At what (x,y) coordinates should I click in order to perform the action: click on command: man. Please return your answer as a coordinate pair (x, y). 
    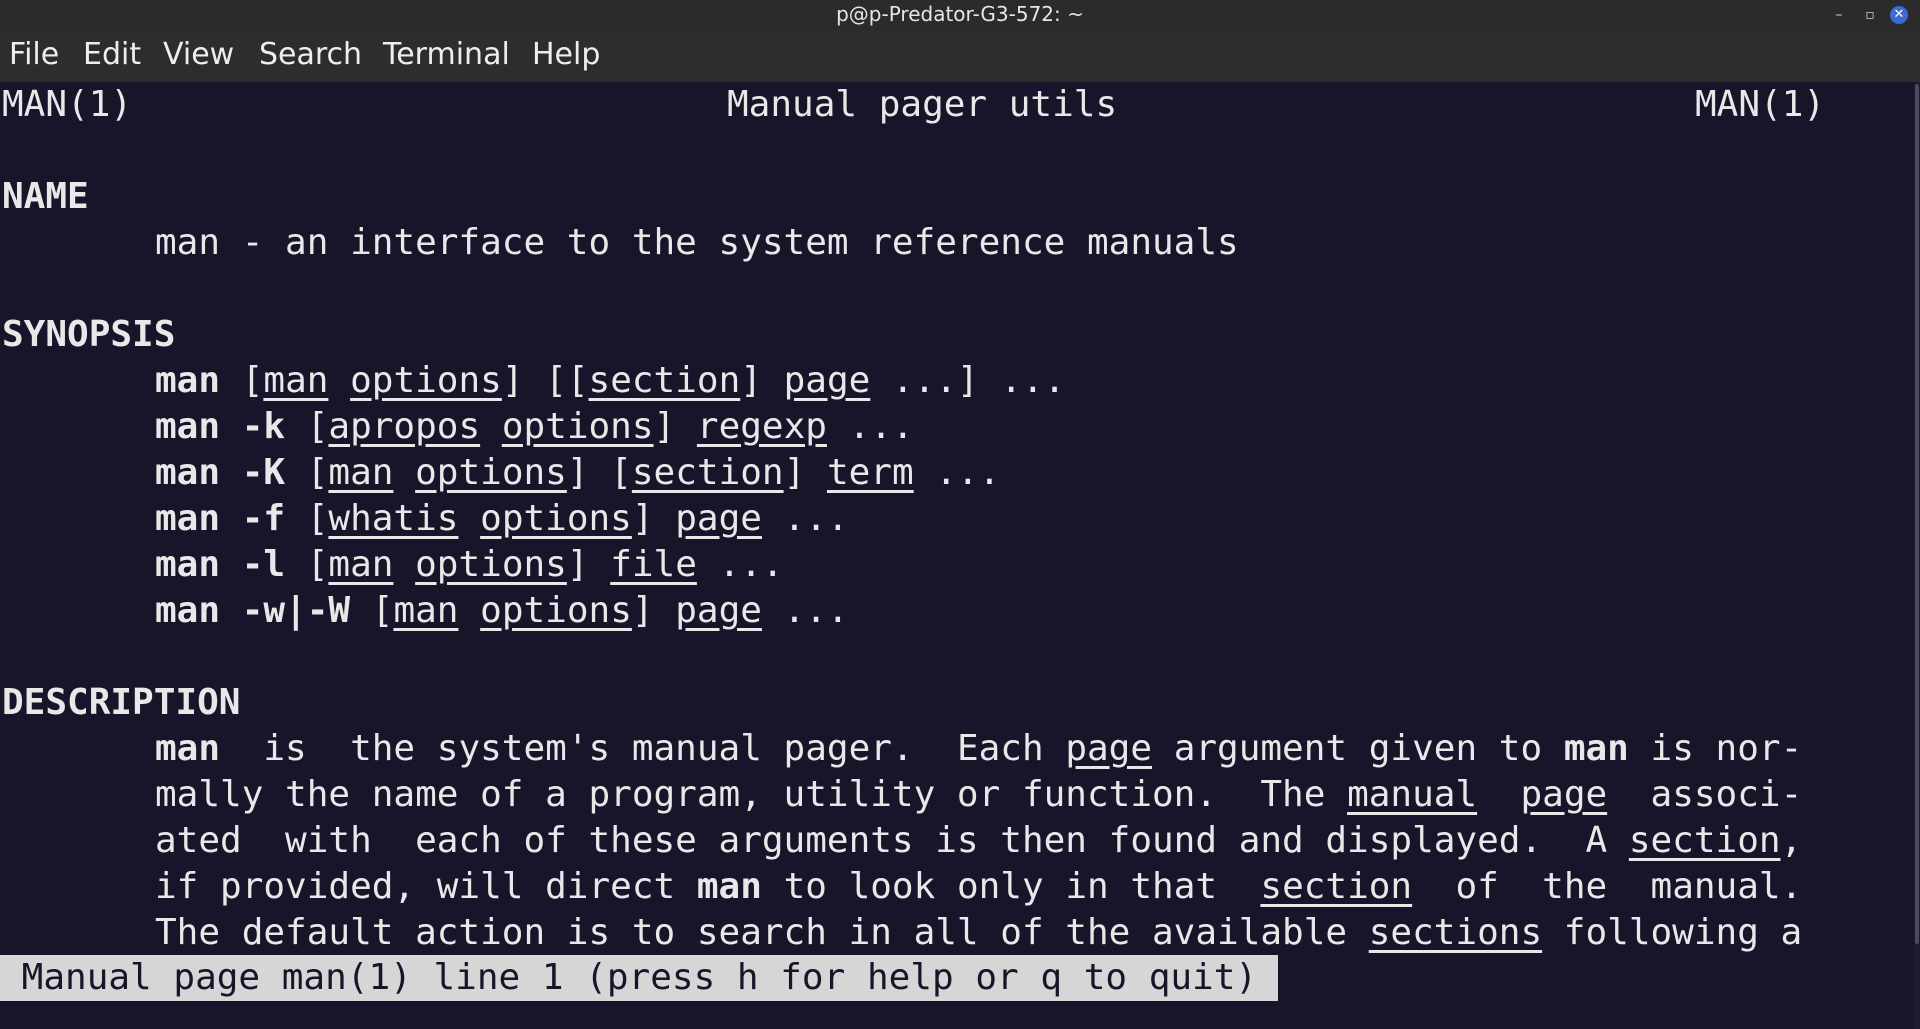
    Looking at the image, I should click on (188, 380).